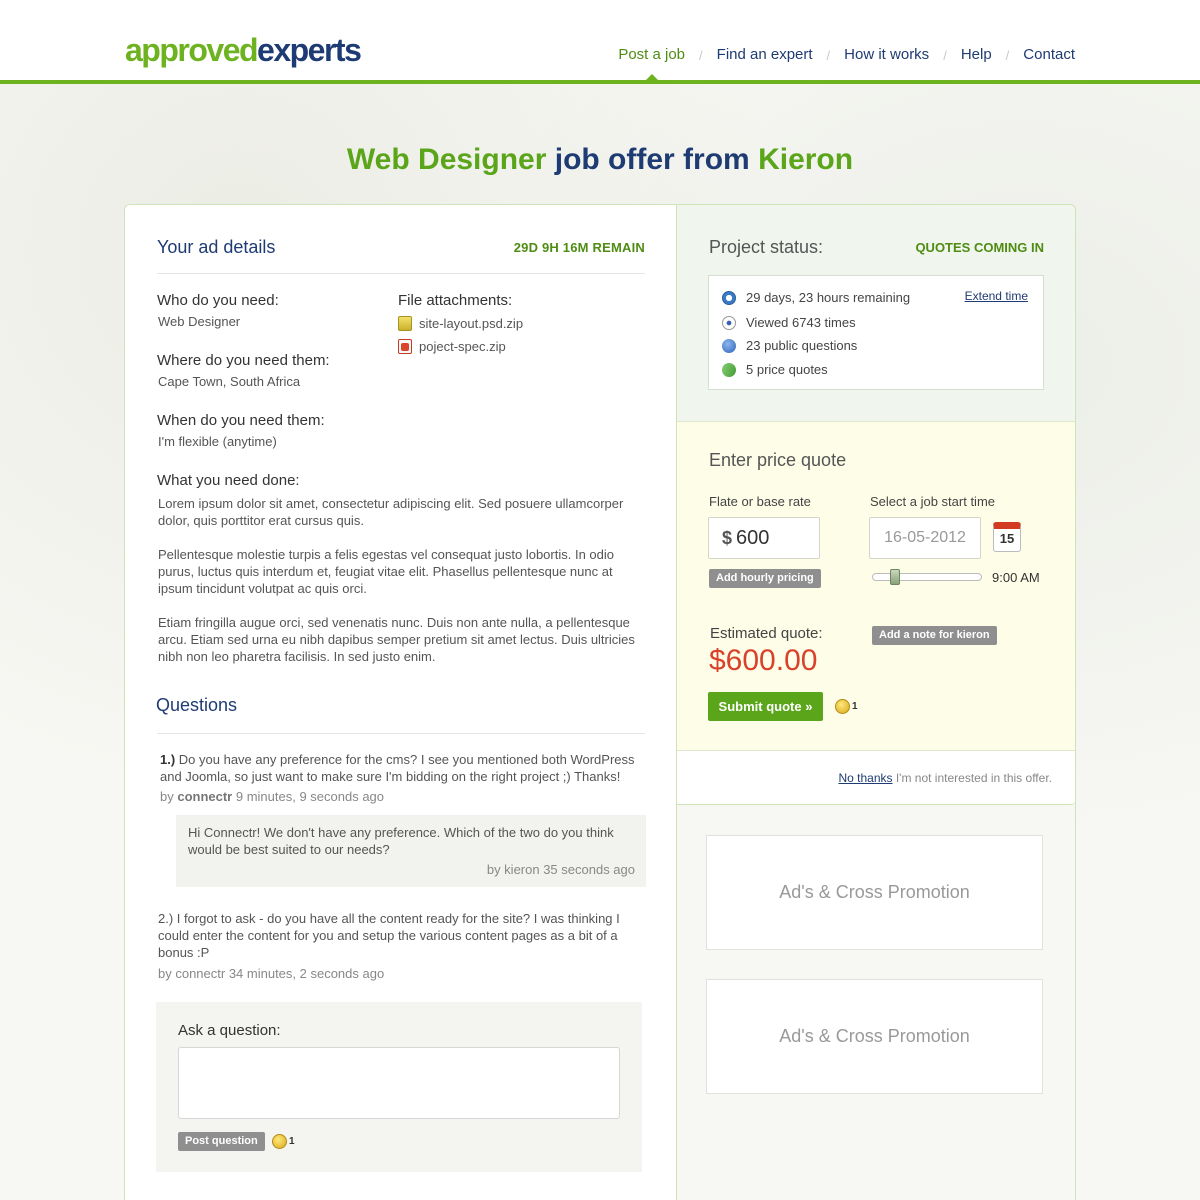 The width and height of the screenshot is (1200, 1200). I want to click on price-quote-heading: Enter price quote, so click(778, 460).